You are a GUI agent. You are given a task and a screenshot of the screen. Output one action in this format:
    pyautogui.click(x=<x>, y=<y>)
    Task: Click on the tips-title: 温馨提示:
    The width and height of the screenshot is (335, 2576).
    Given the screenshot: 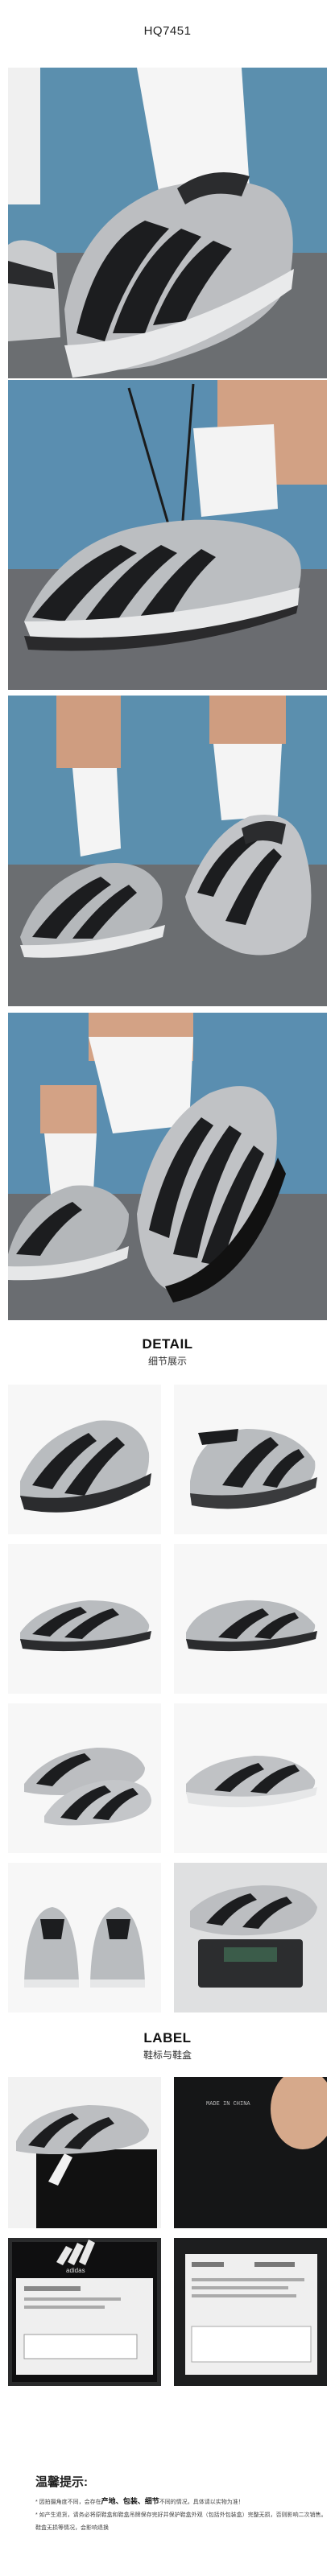 What is the action you would take?
    pyautogui.click(x=61, y=2482)
    